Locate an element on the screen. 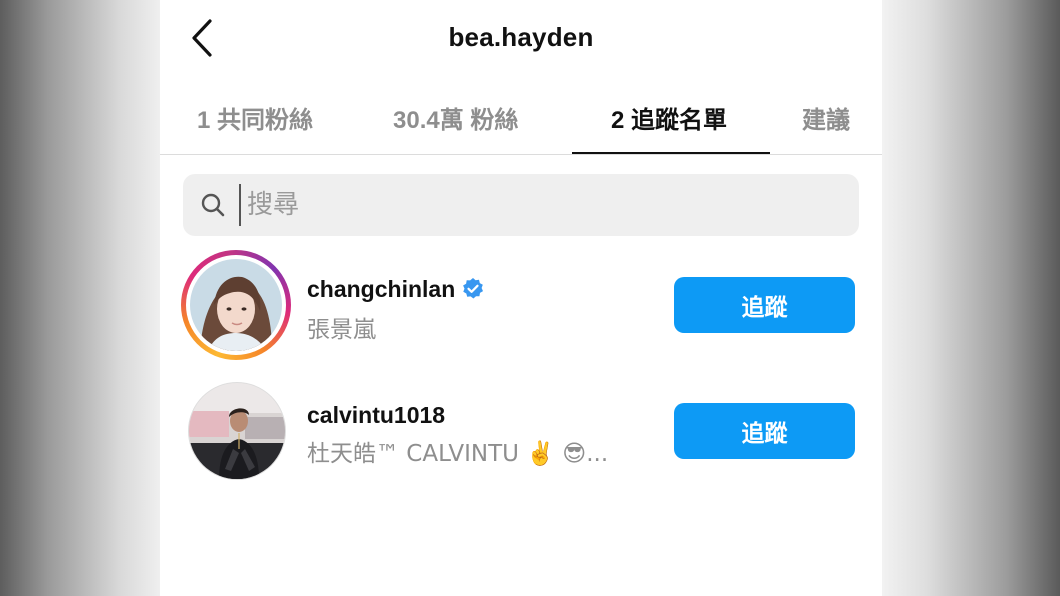 The width and height of the screenshot is (1060, 596). tab-following: 2 追蹤名單 is located at coordinates (669, 117).